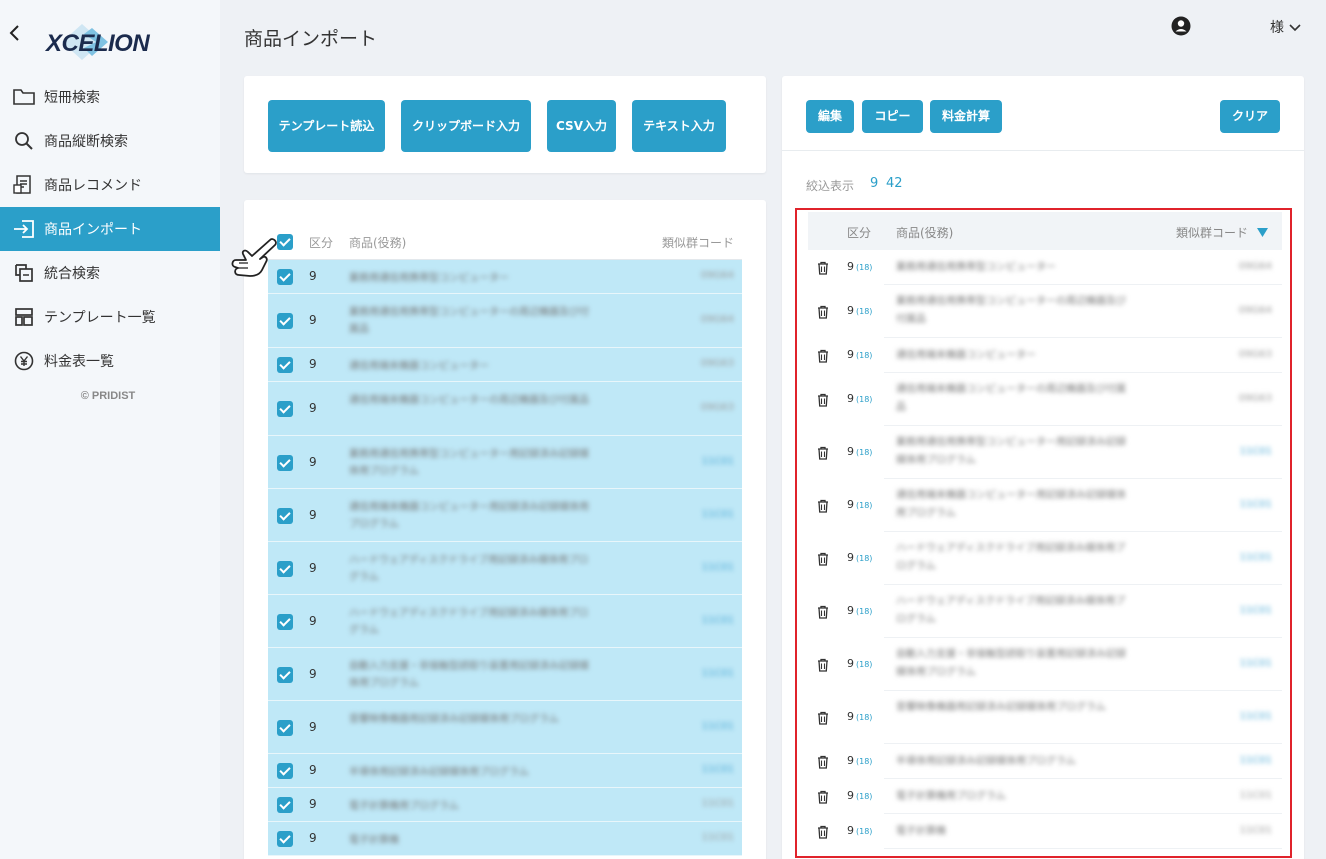  I want to click on table-row: 9 音響映像機器用記録済み記録媒体用プログラム 11C01, so click(505, 727).